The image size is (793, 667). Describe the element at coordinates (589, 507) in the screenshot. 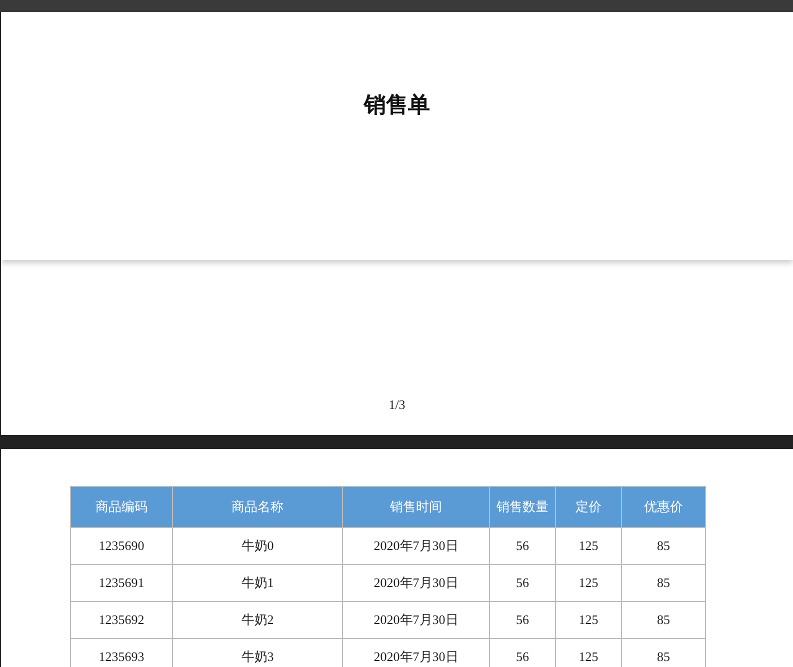

I see `column-header: 定价` at that location.